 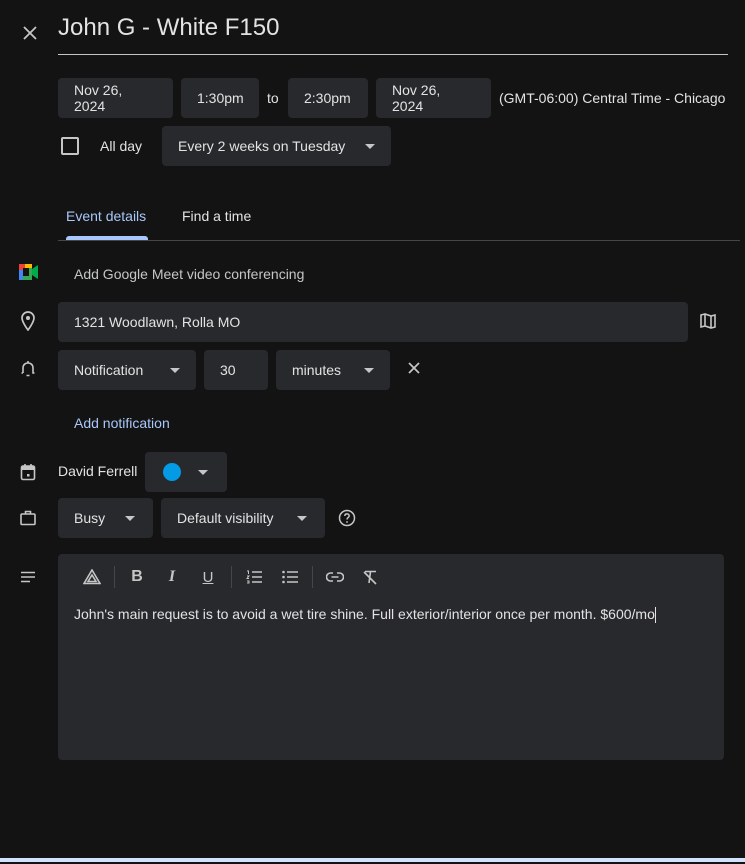 What do you see at coordinates (414, 368) in the screenshot?
I see `remove-notification-icon` at bounding box center [414, 368].